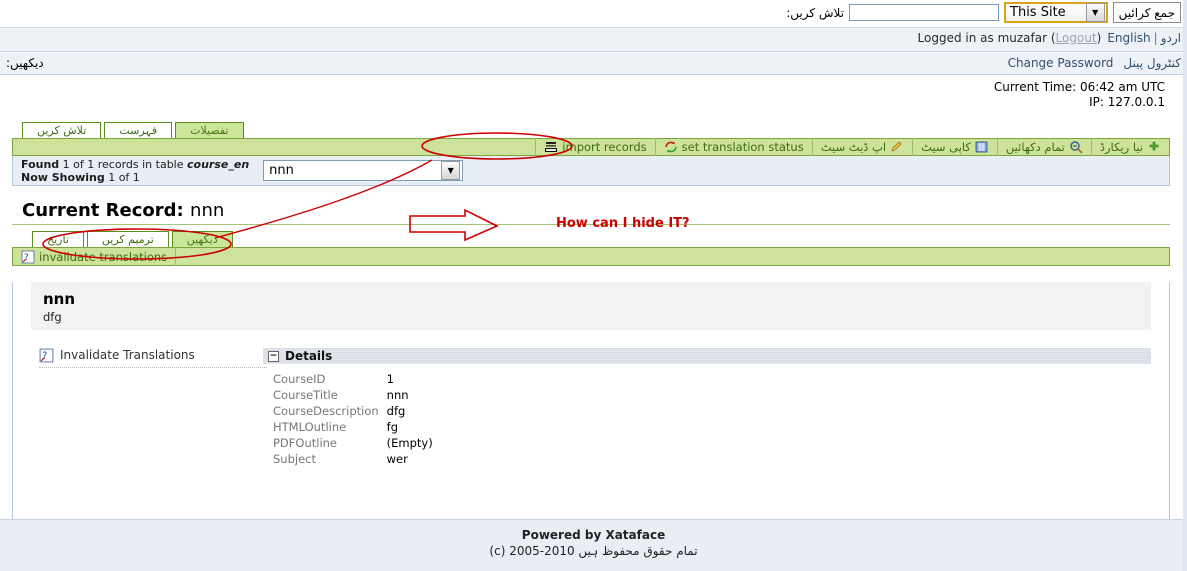 This screenshot has width=1187, height=571. What do you see at coordinates (1154, 147) in the screenshot?
I see `add-plus-icon` at bounding box center [1154, 147].